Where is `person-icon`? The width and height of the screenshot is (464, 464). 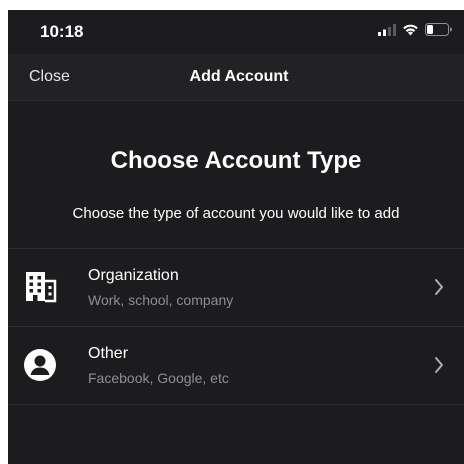 person-icon is located at coordinates (40, 365).